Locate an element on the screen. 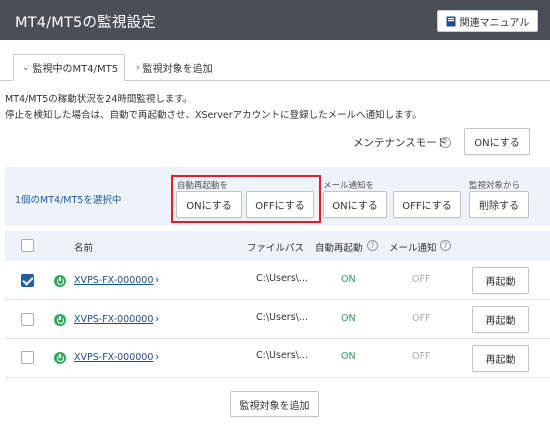 The width and height of the screenshot is (550, 433). tab-add-target-label: 監視対象を追加 is located at coordinates (177, 69).